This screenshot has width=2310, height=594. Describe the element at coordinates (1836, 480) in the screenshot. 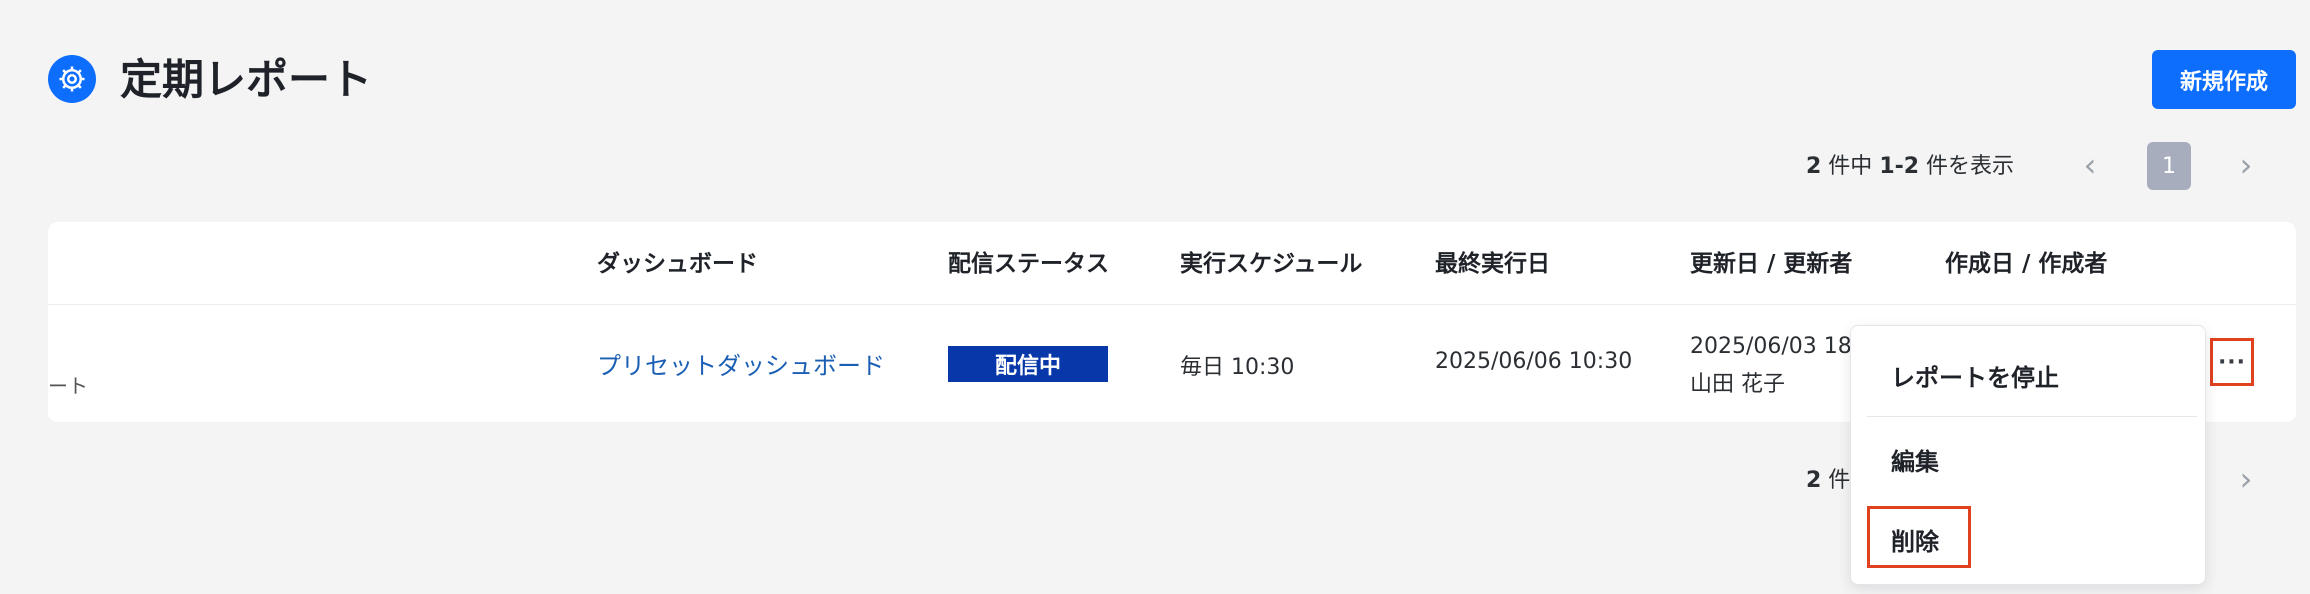

I see `bottom-total-suffix: 件` at that location.